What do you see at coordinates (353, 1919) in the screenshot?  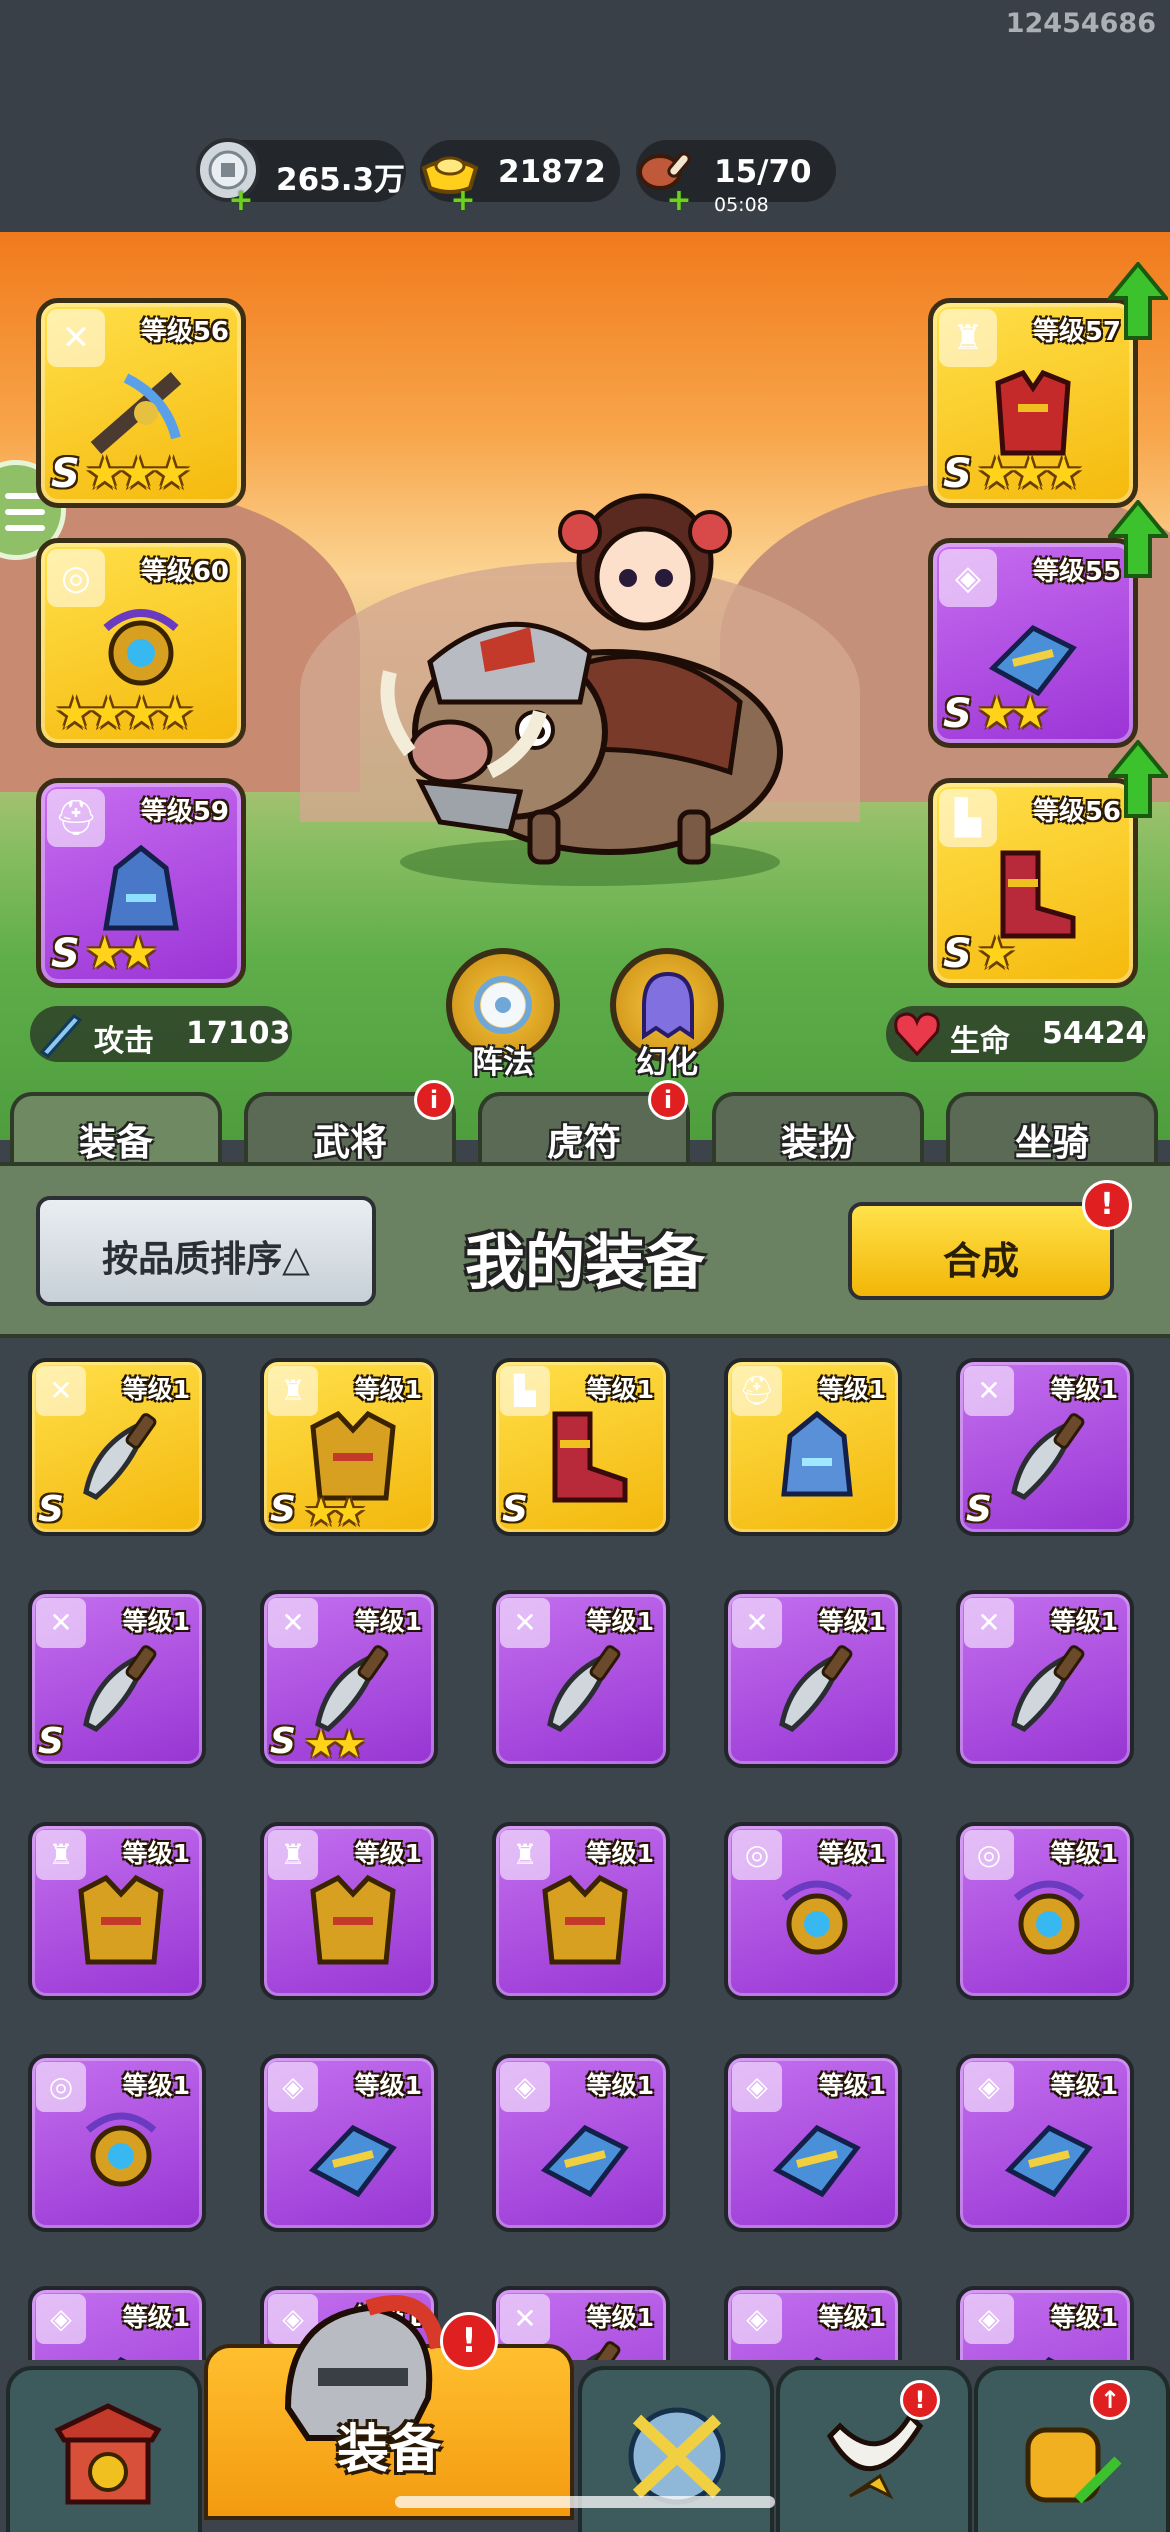 I see `armor-icon` at bounding box center [353, 1919].